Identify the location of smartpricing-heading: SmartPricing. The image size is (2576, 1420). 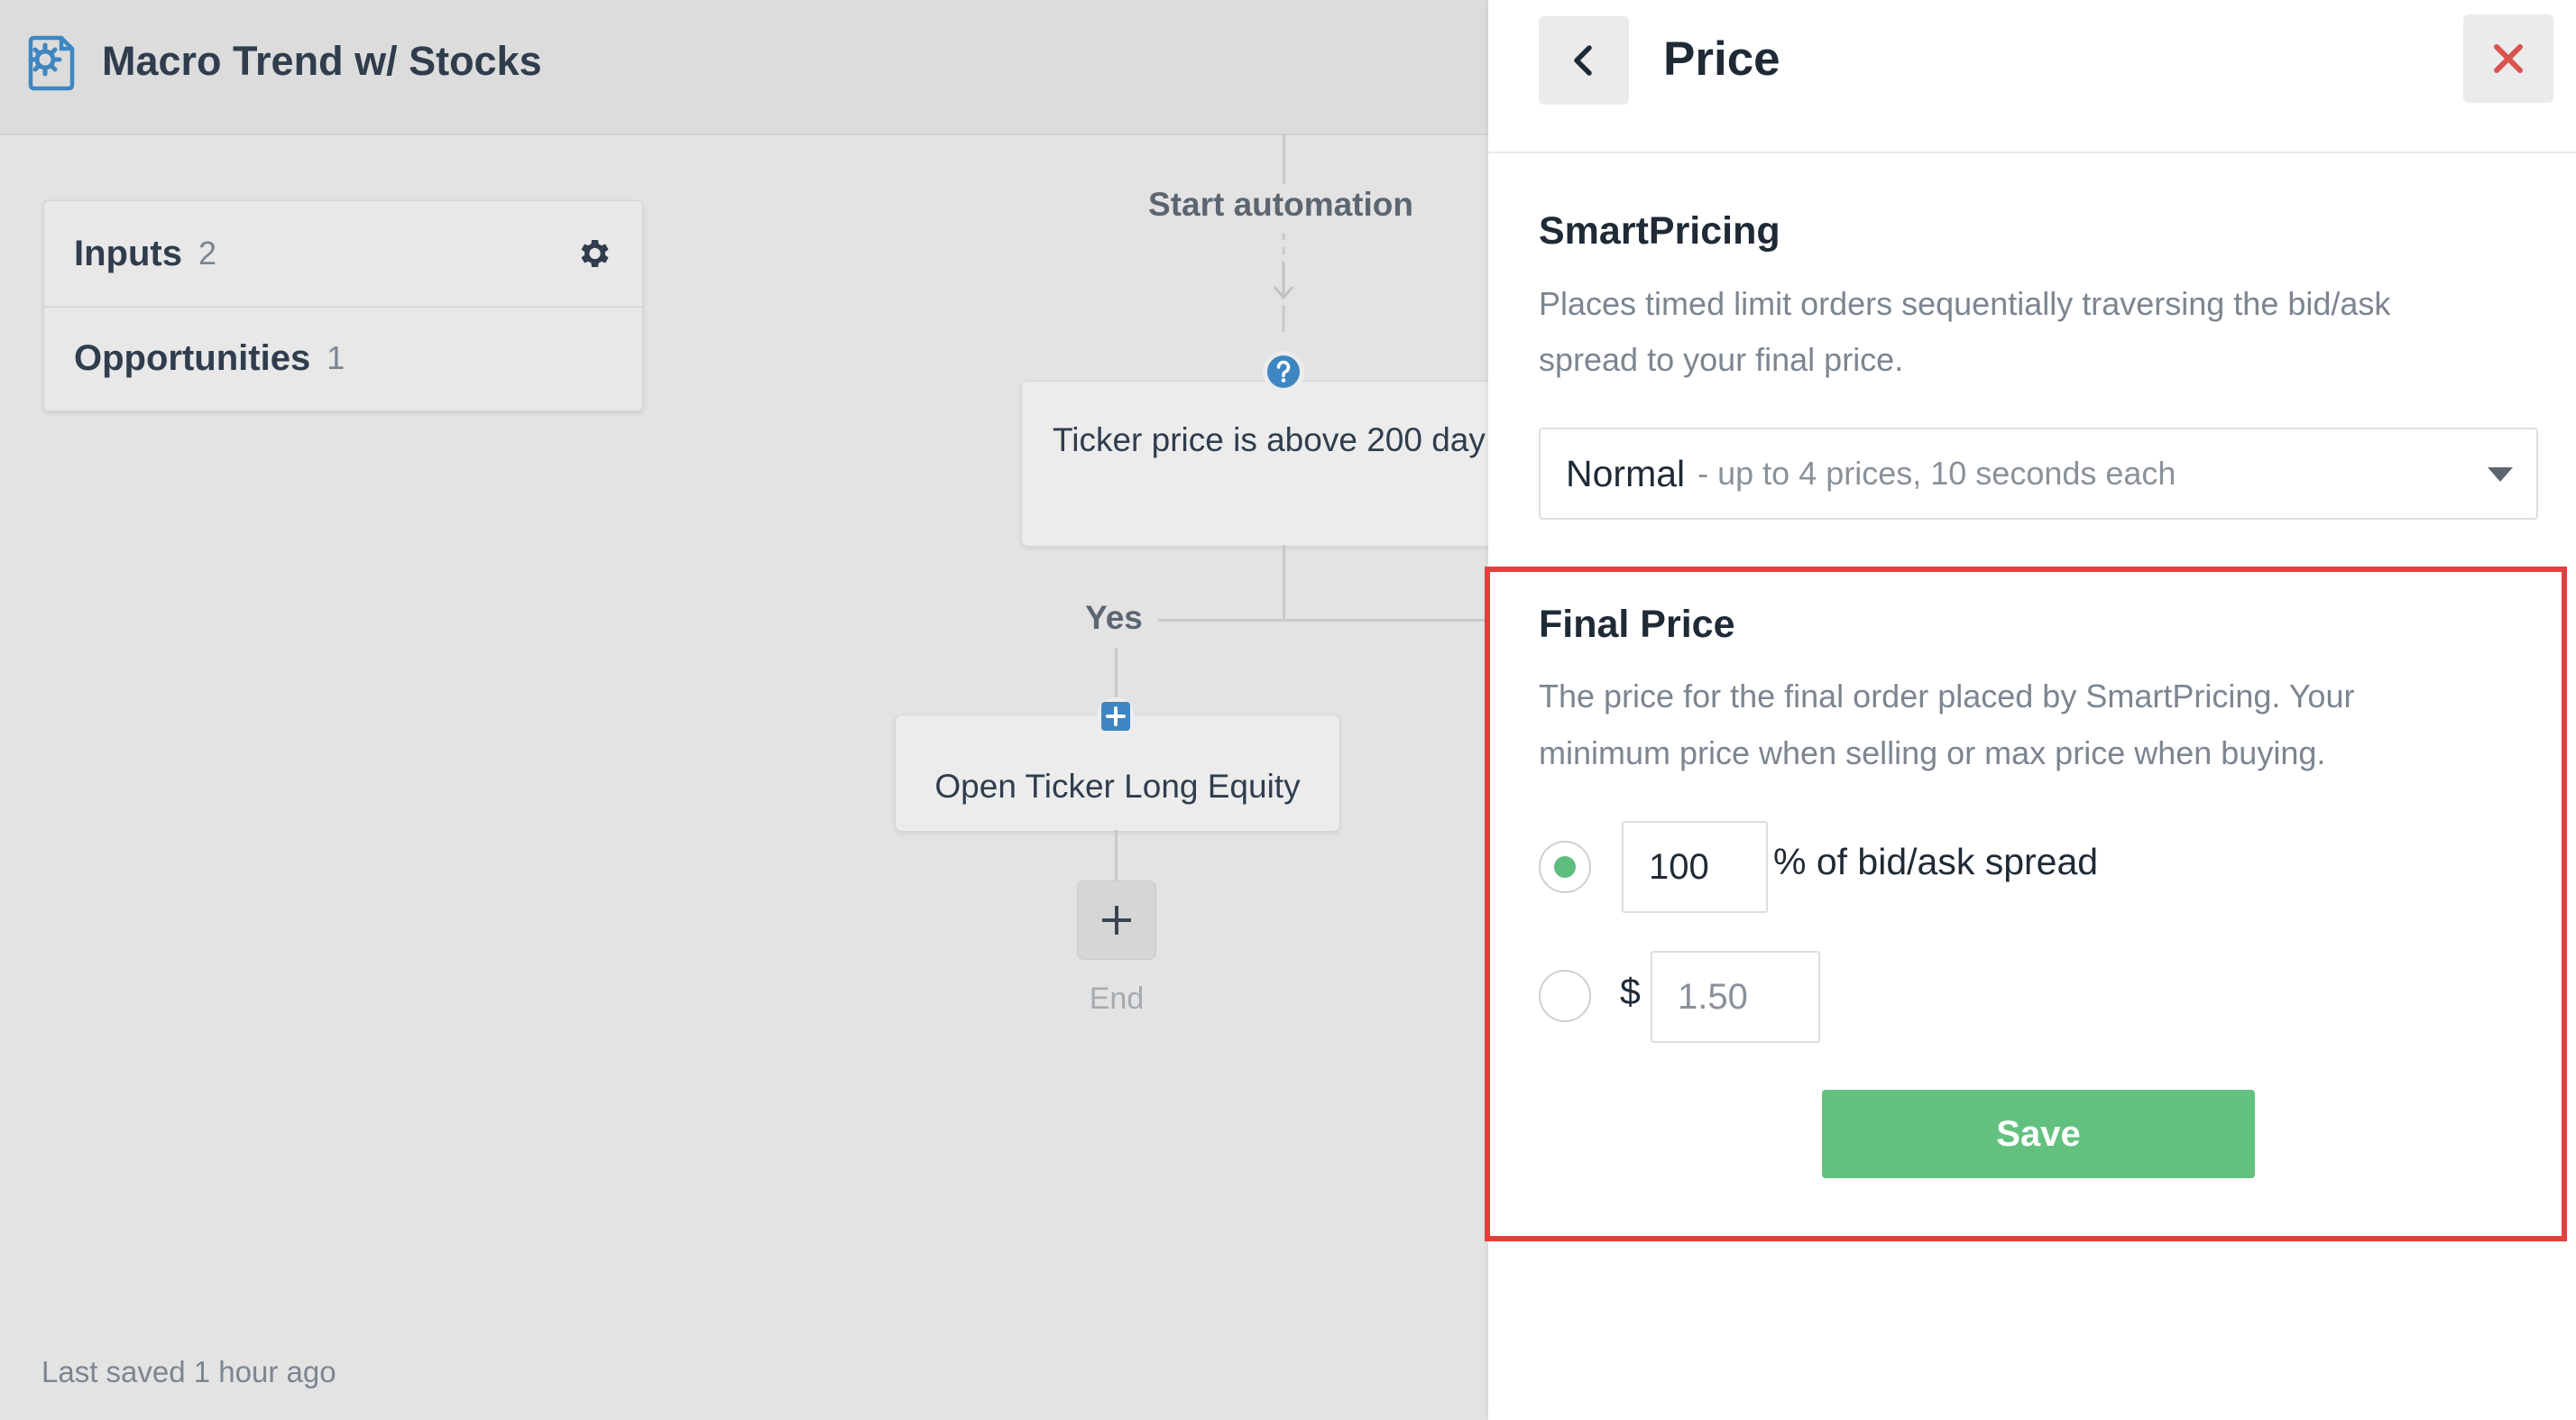
(1659, 231).